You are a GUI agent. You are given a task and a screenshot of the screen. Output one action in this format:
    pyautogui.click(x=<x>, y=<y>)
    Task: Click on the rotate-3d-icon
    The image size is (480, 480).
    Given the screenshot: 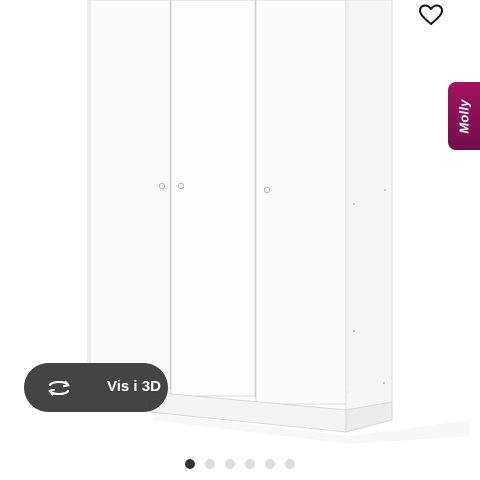 What is the action you would take?
    pyautogui.click(x=59, y=388)
    